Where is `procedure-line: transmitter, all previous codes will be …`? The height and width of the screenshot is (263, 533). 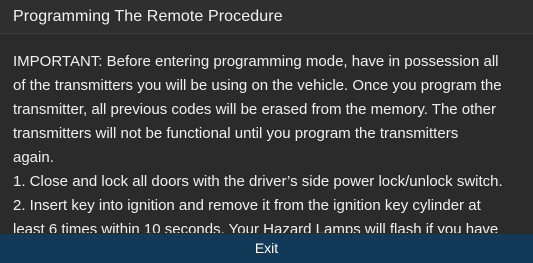
procedure-line: transmitter, all previous codes will be … is located at coordinates (254, 109).